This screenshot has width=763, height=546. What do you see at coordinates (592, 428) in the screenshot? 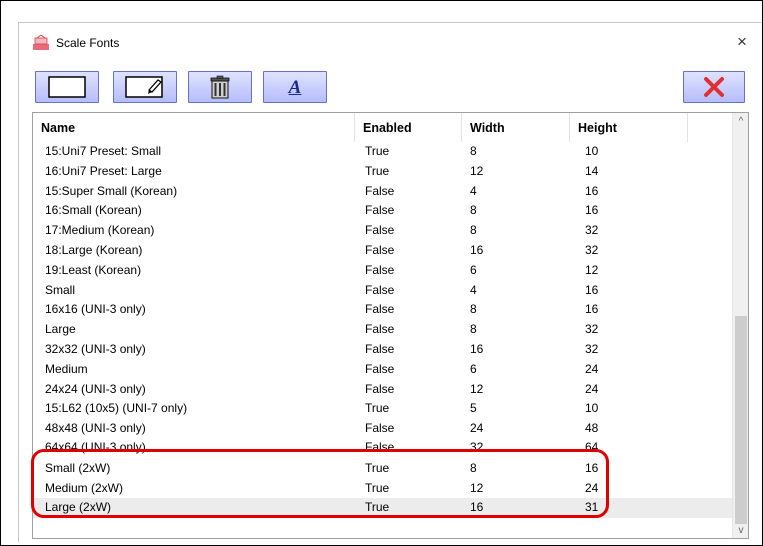
I see `cell-height: 48` at bounding box center [592, 428].